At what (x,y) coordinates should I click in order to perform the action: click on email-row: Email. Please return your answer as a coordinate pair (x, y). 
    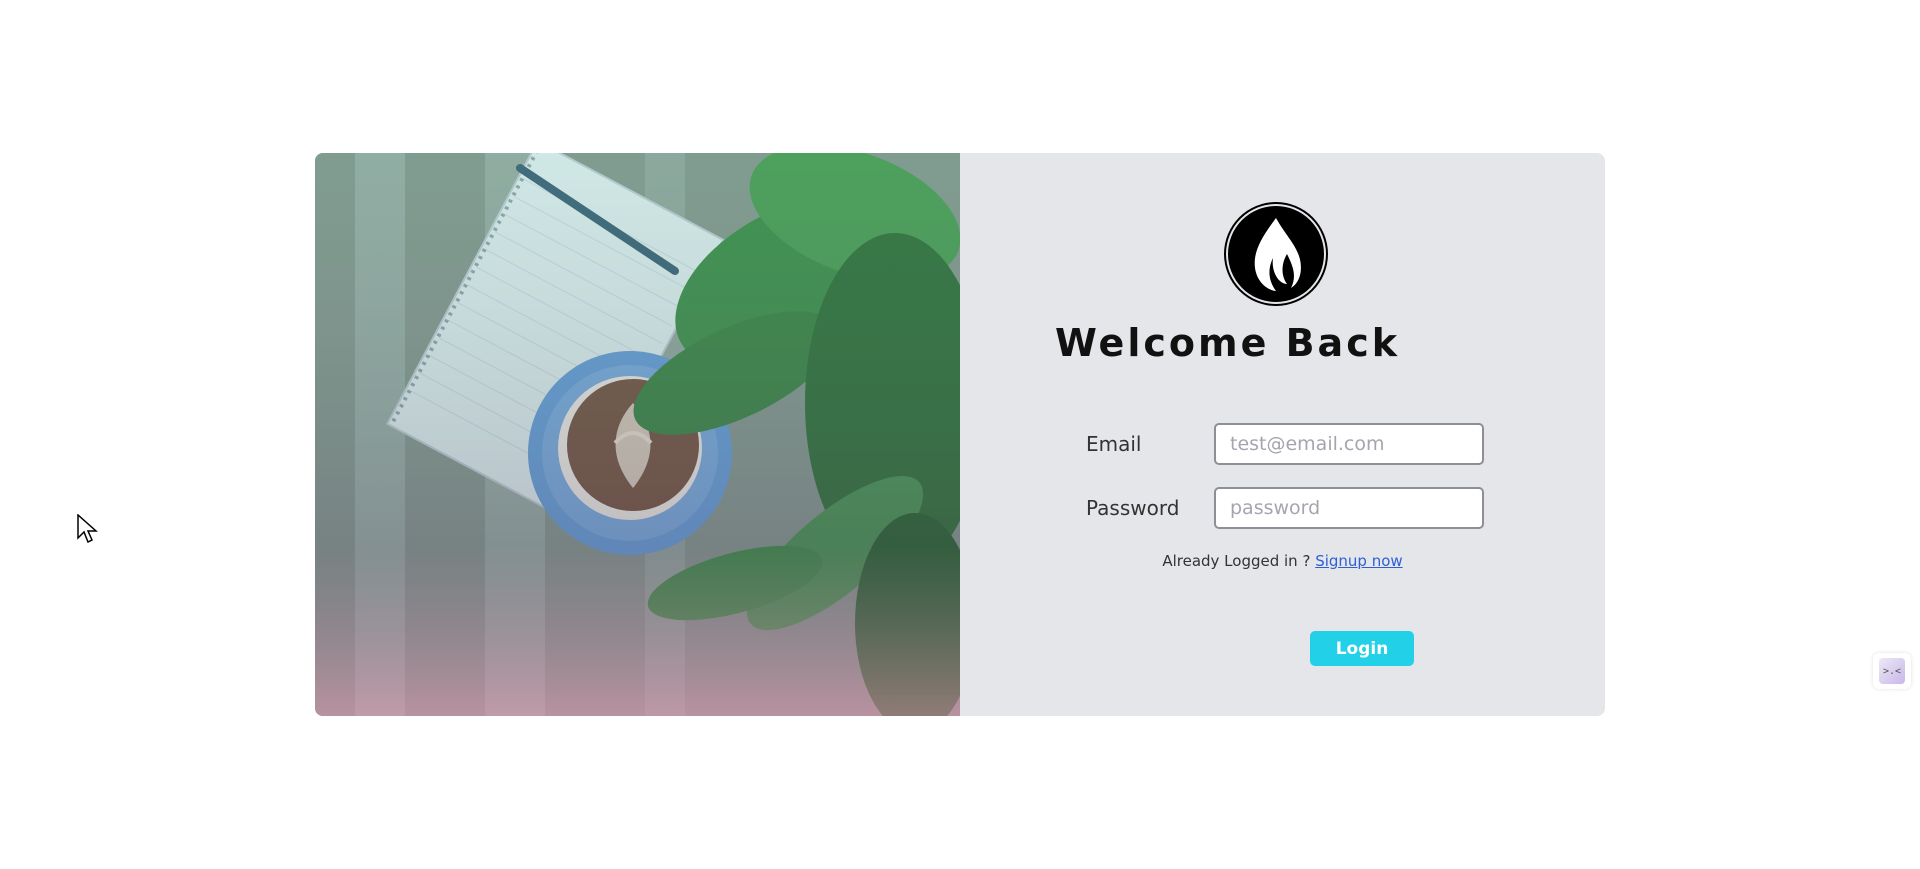
    Looking at the image, I should click on (1285, 444).